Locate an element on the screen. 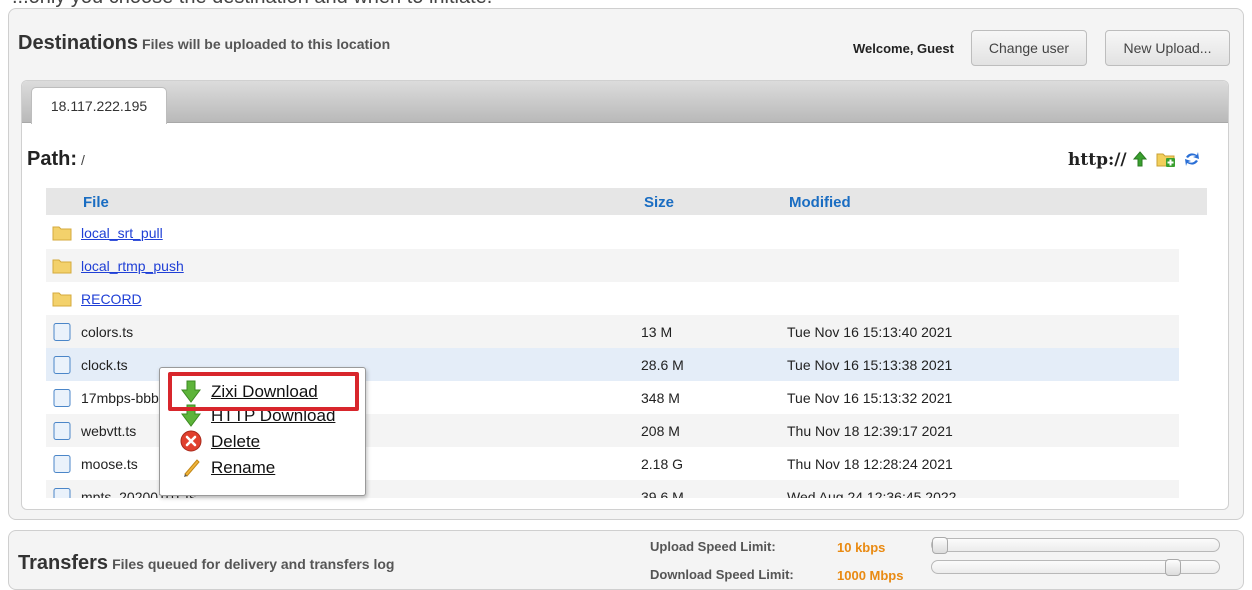  file-size: 2.18 G is located at coordinates (662, 464).